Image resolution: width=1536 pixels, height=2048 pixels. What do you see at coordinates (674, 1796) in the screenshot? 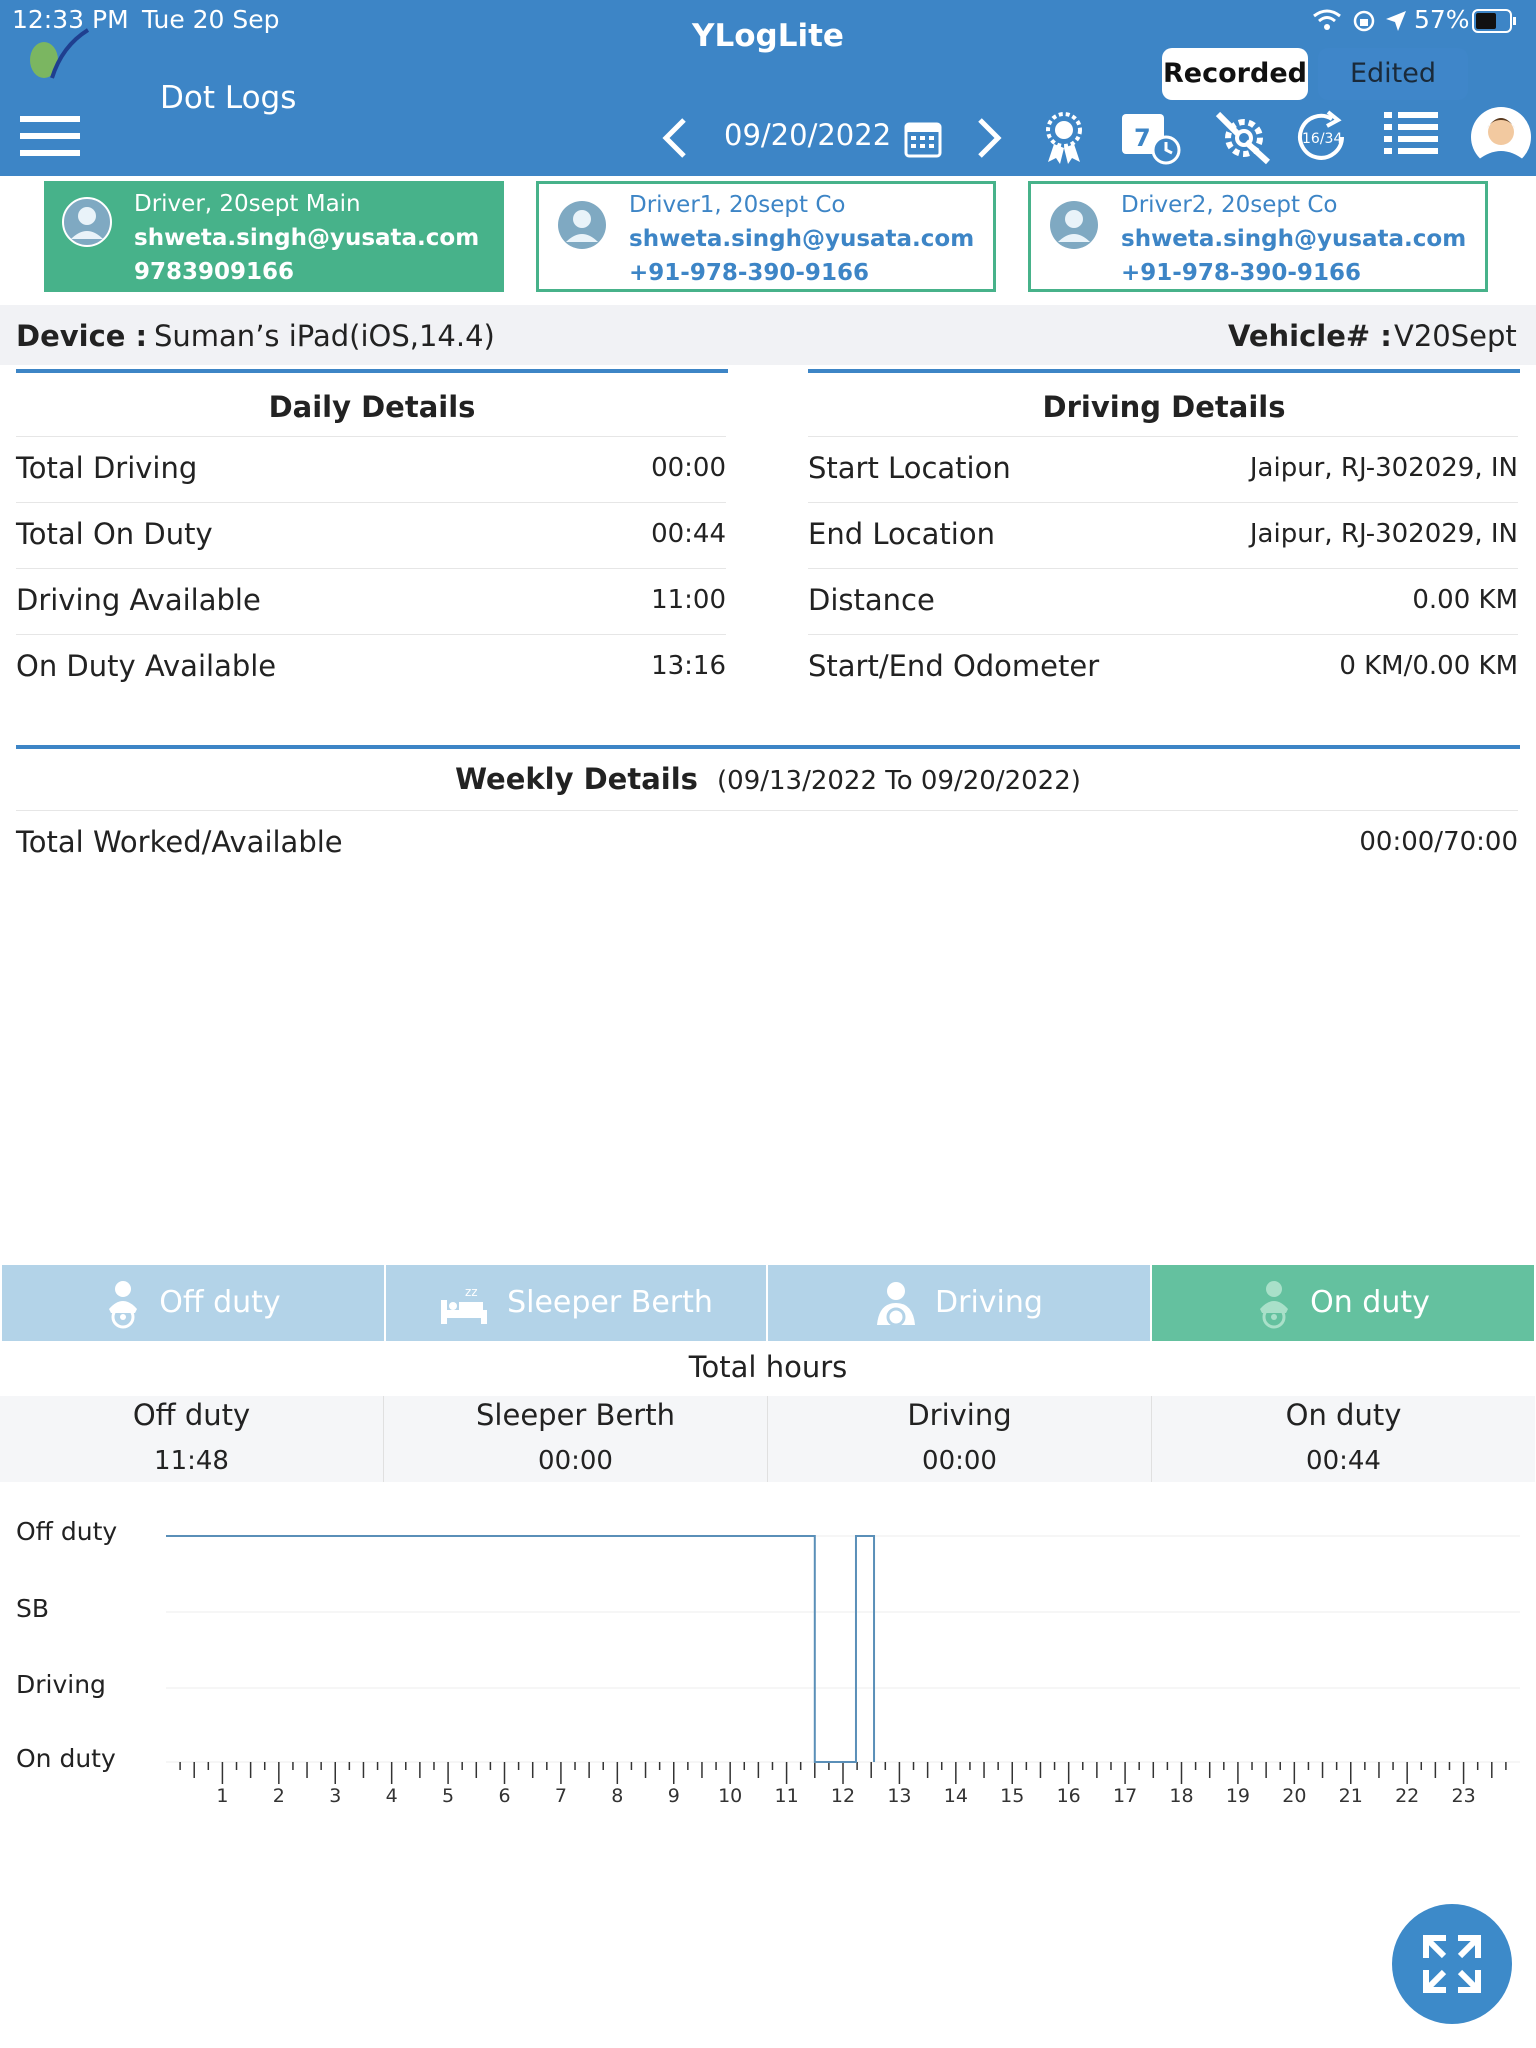
I see `graph-tick-label: 9` at bounding box center [674, 1796].